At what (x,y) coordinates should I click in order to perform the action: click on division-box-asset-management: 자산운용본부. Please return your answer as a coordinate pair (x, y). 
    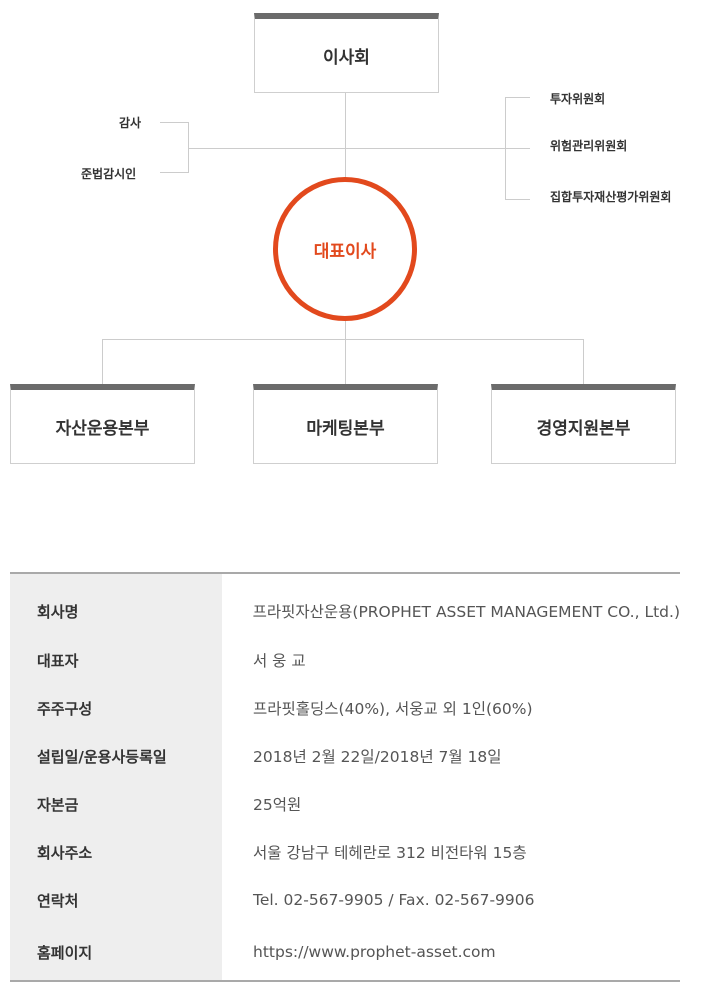
    Looking at the image, I should click on (102, 424).